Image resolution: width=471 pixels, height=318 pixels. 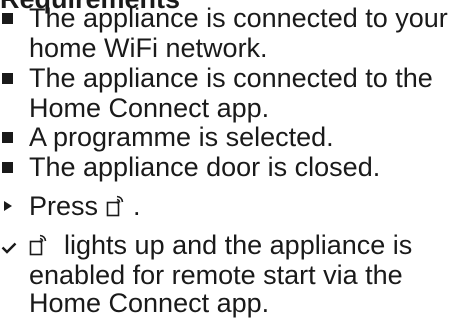 I want to click on step-text-before: Press, so click(x=67, y=206).